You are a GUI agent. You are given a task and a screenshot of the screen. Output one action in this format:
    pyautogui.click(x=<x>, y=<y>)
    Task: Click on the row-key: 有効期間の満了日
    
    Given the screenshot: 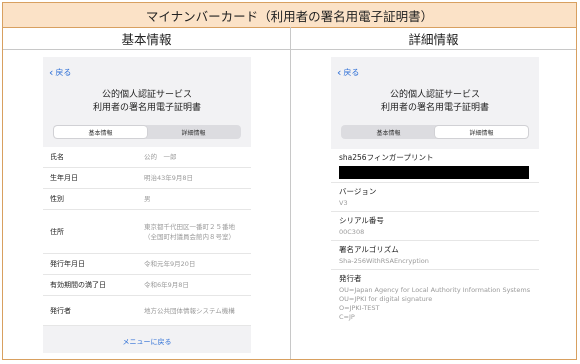 What is the action you would take?
    pyautogui.click(x=78, y=285)
    